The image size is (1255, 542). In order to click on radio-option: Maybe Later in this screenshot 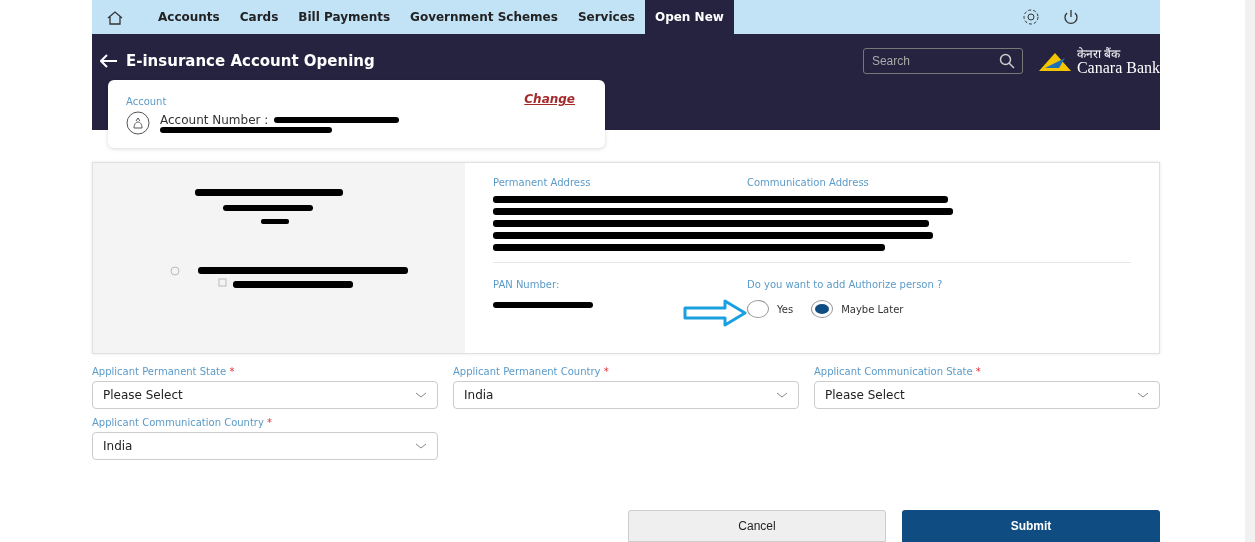, I will do `click(857, 309)`.